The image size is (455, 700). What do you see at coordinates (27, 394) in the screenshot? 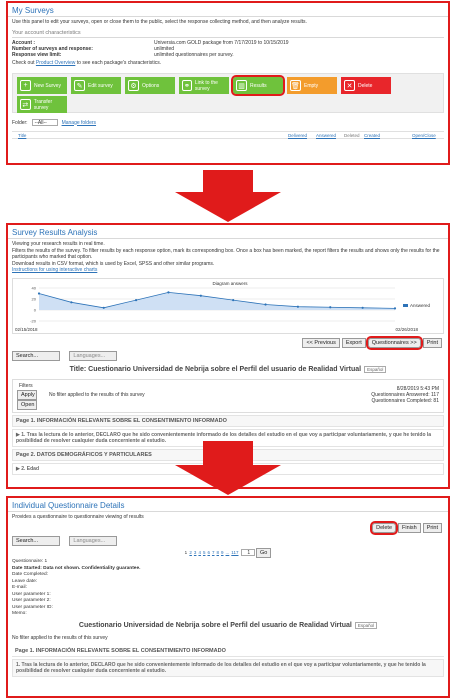
I see `apply-button: Apply` at bounding box center [27, 394].